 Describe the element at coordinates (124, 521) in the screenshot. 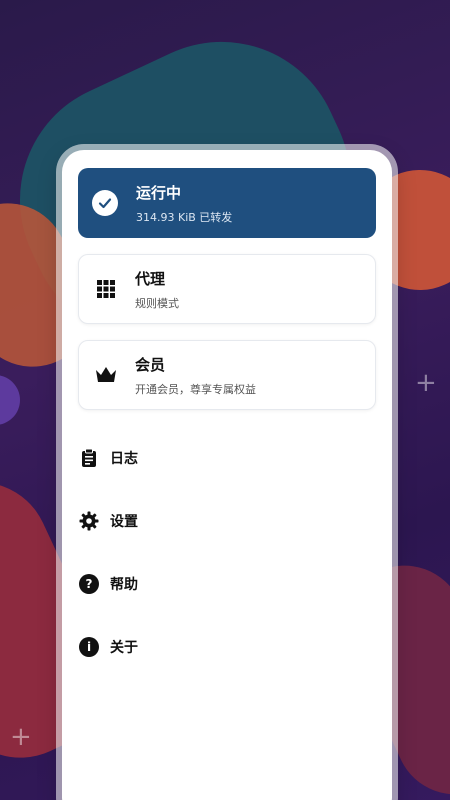

I see `menu-item-label: 设置` at that location.